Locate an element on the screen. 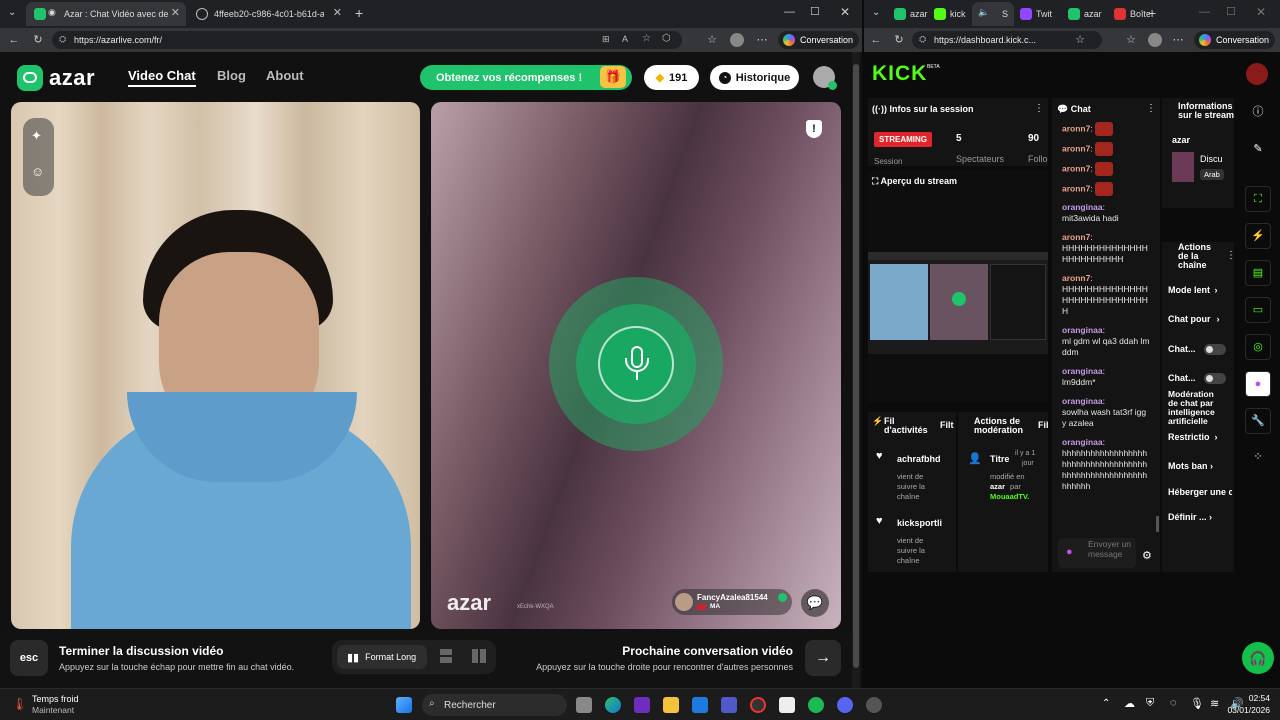  user-avatar is located at coordinates (1257, 74).